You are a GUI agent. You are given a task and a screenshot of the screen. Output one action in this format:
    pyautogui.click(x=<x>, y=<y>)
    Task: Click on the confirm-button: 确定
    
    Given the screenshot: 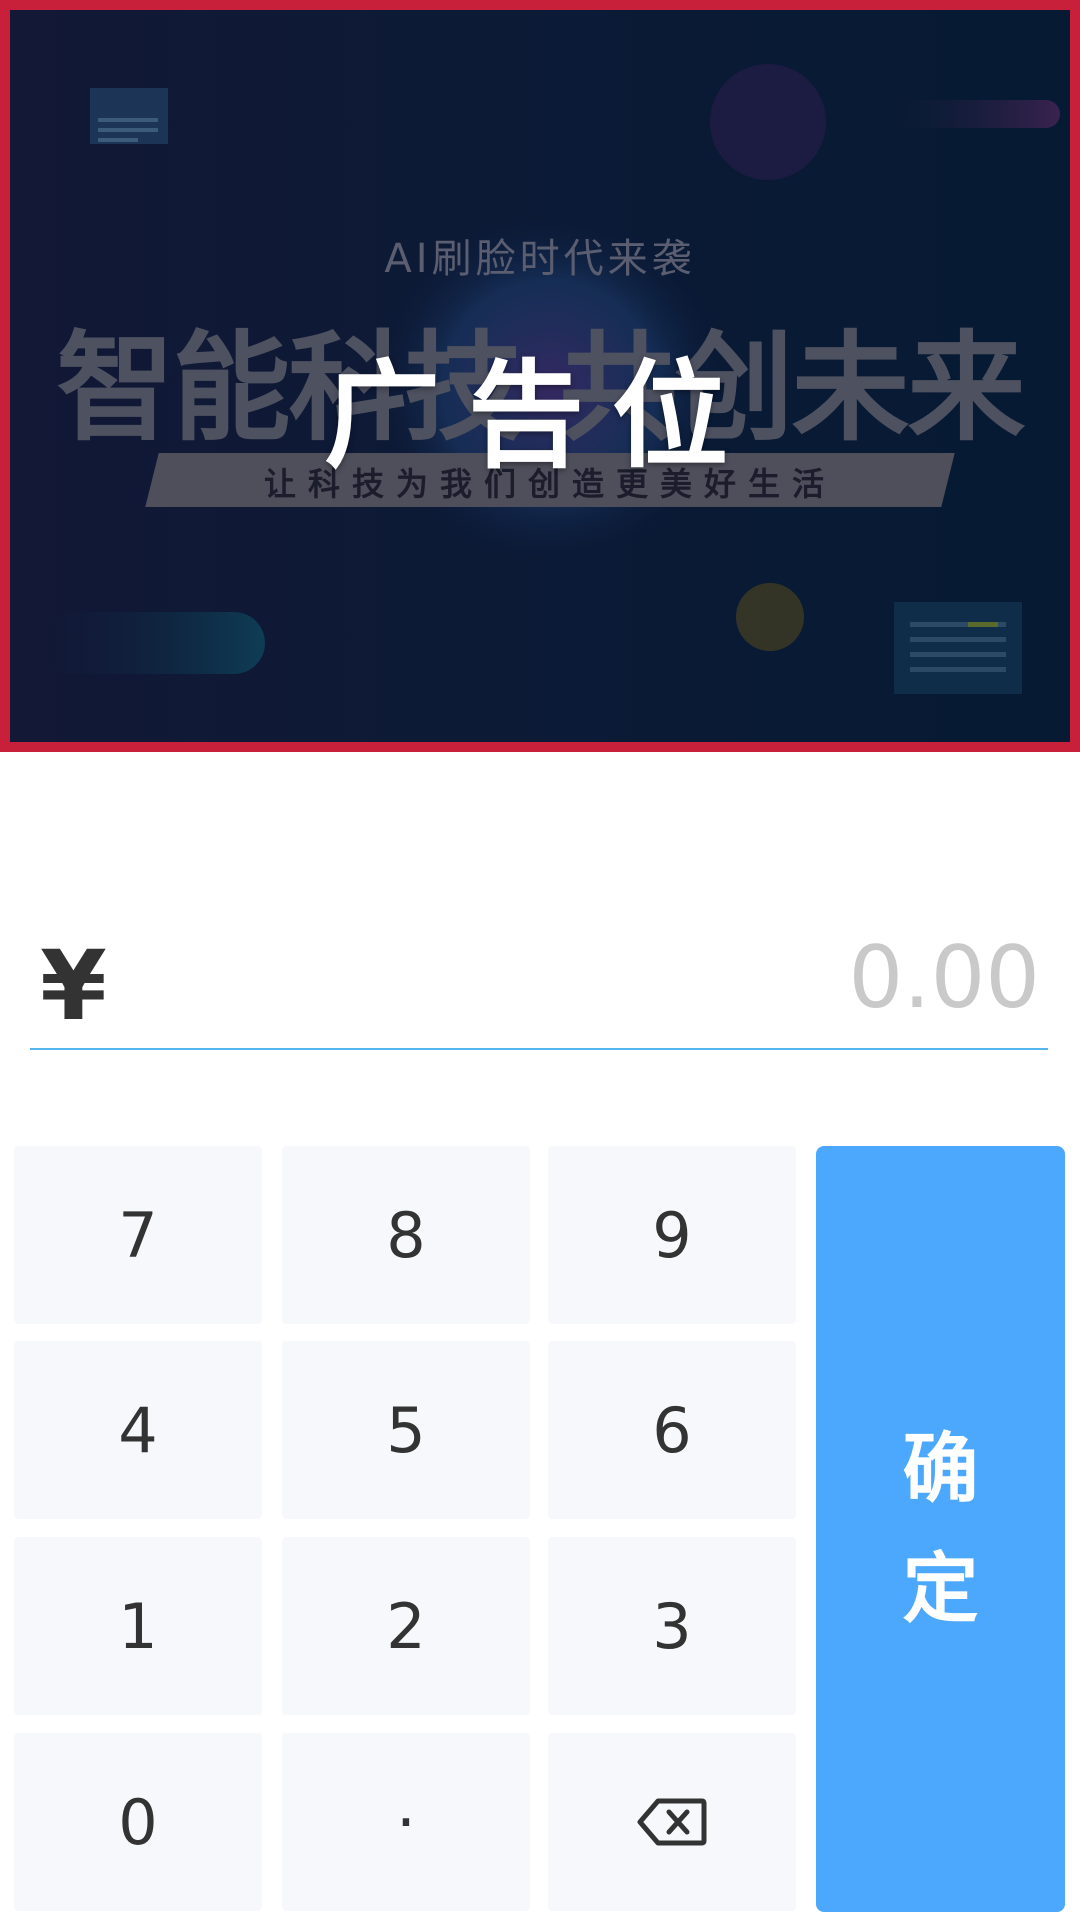 What is the action you would take?
    pyautogui.click(x=940, y=1529)
    